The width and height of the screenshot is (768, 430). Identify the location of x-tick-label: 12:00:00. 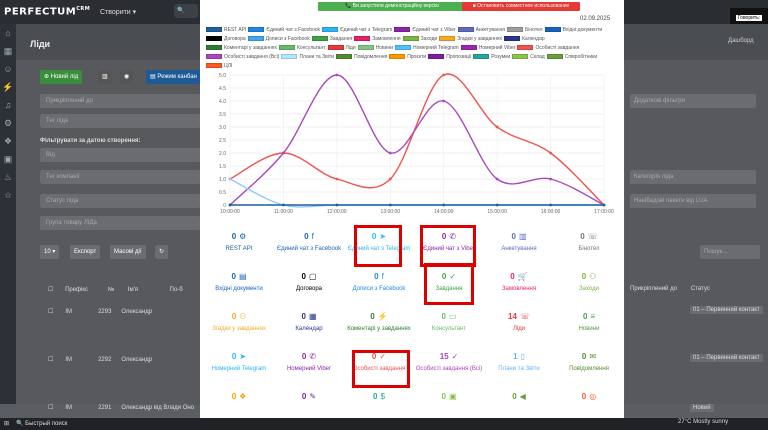
(337, 212).